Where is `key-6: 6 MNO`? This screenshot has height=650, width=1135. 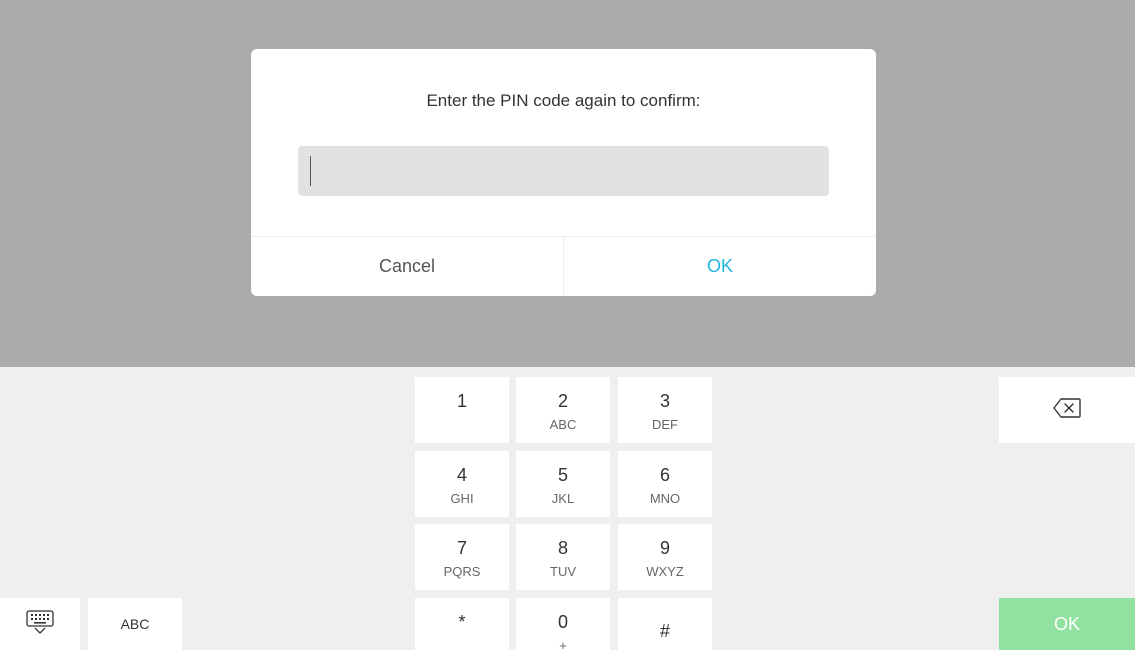 key-6: 6 MNO is located at coordinates (665, 484).